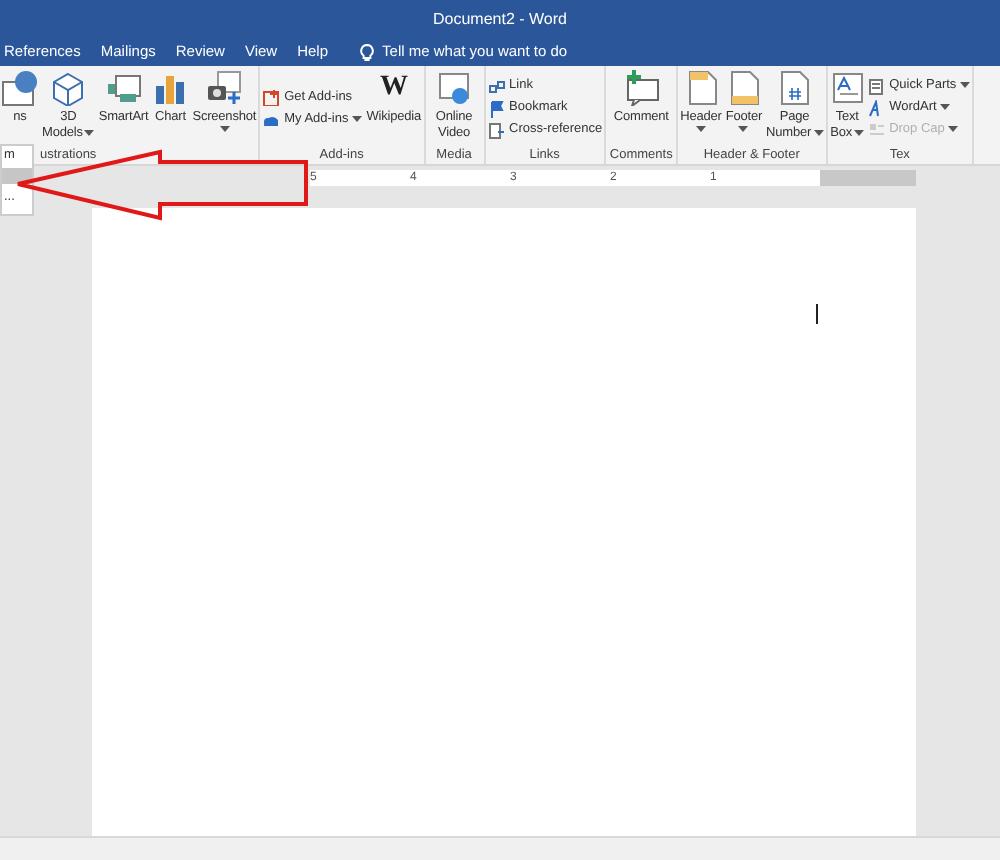  Describe the element at coordinates (876, 130) in the screenshot. I see `drop-cap-icon` at that location.